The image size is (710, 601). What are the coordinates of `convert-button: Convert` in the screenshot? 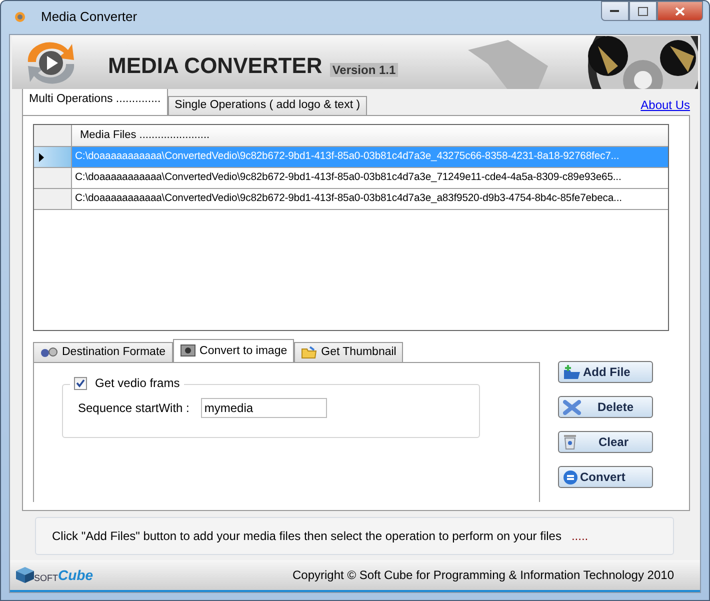 It's located at (605, 477).